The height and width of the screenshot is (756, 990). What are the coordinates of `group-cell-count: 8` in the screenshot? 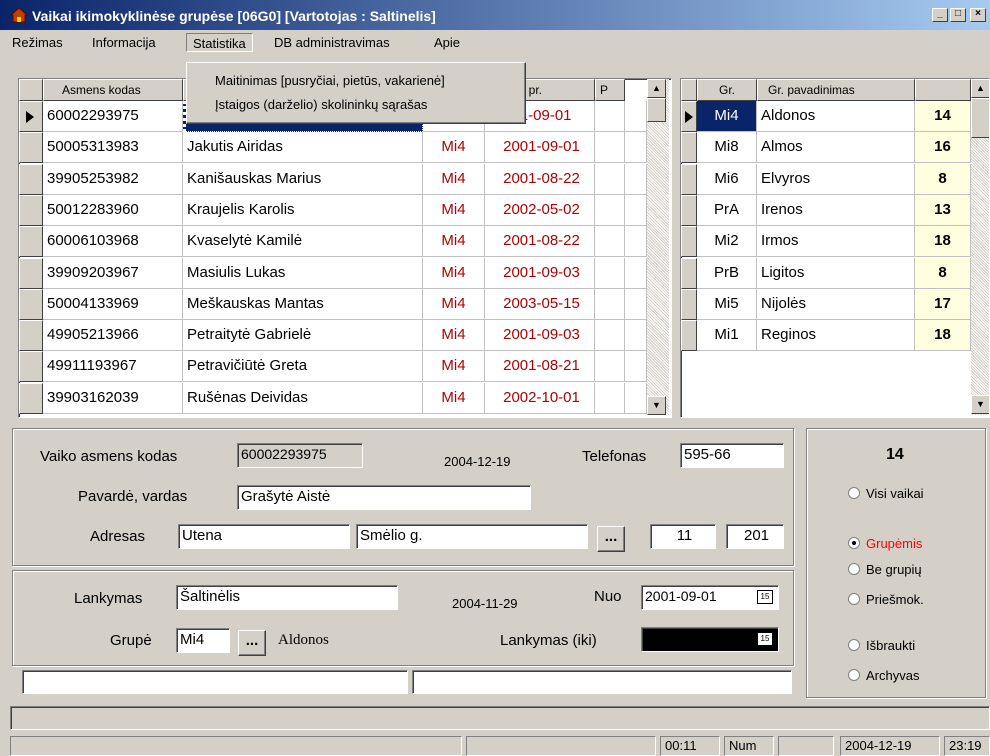 It's located at (943, 179).